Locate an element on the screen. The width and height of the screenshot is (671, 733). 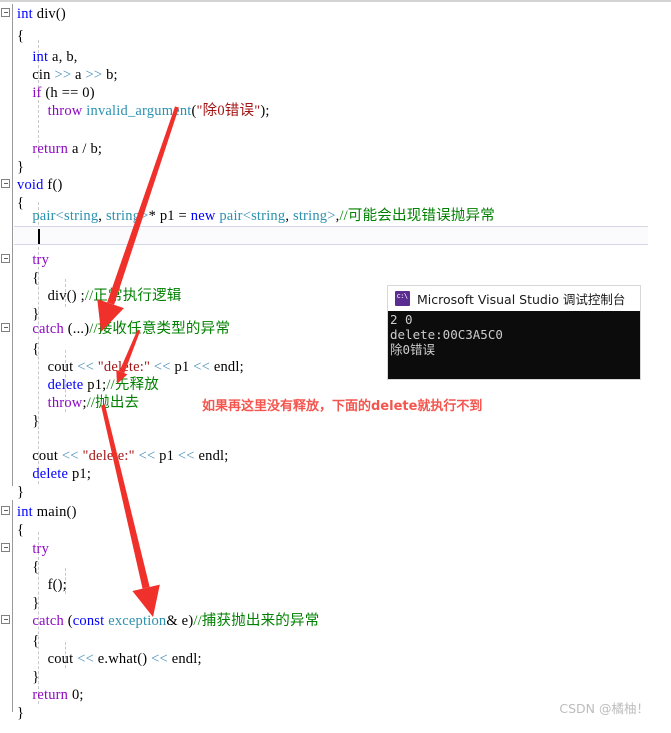
code-token-plain: * p1 = is located at coordinates (169, 216).